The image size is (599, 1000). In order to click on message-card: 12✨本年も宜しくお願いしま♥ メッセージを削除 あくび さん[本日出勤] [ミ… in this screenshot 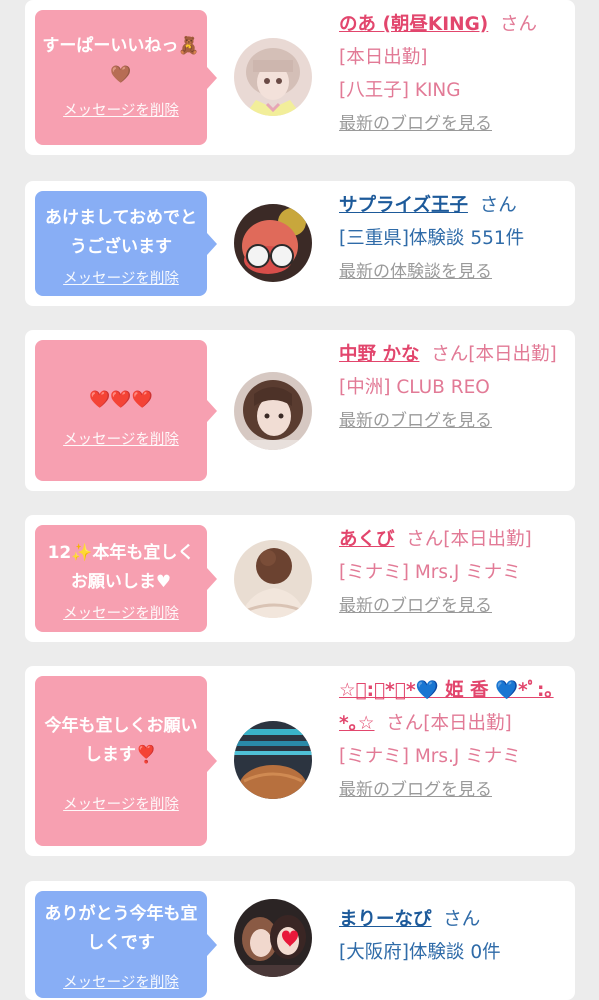, I will do `click(300, 578)`.